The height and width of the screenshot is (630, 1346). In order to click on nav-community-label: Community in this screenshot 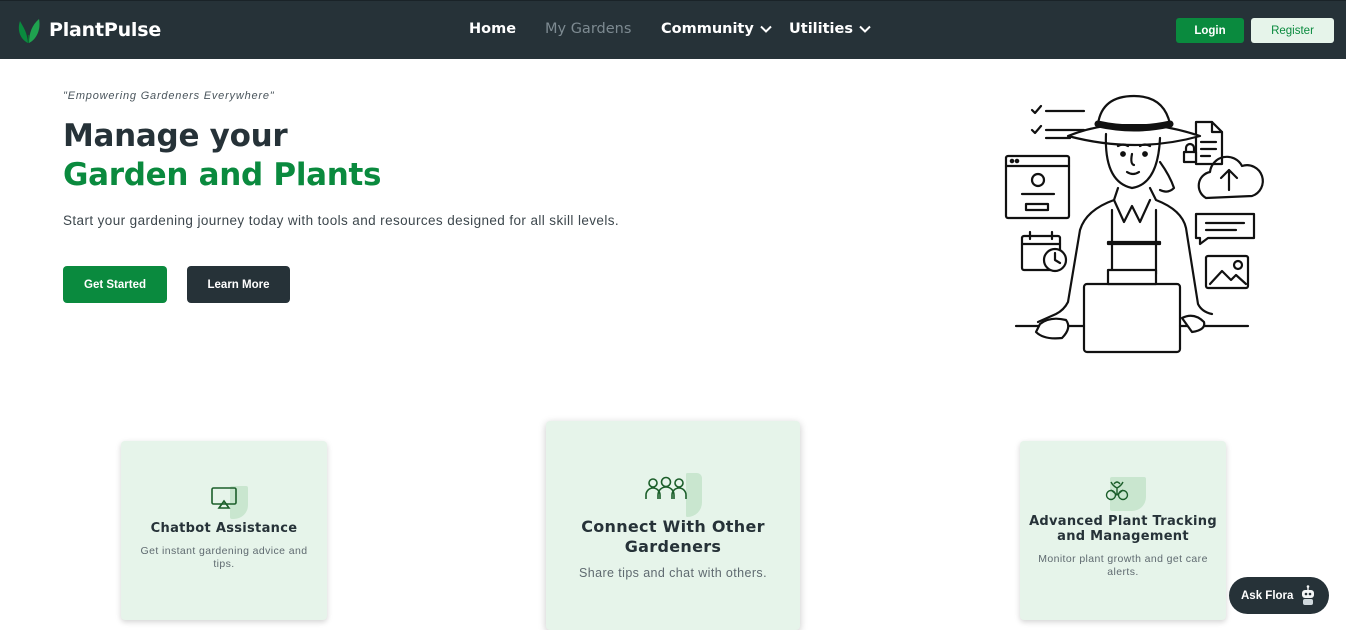, I will do `click(707, 29)`.